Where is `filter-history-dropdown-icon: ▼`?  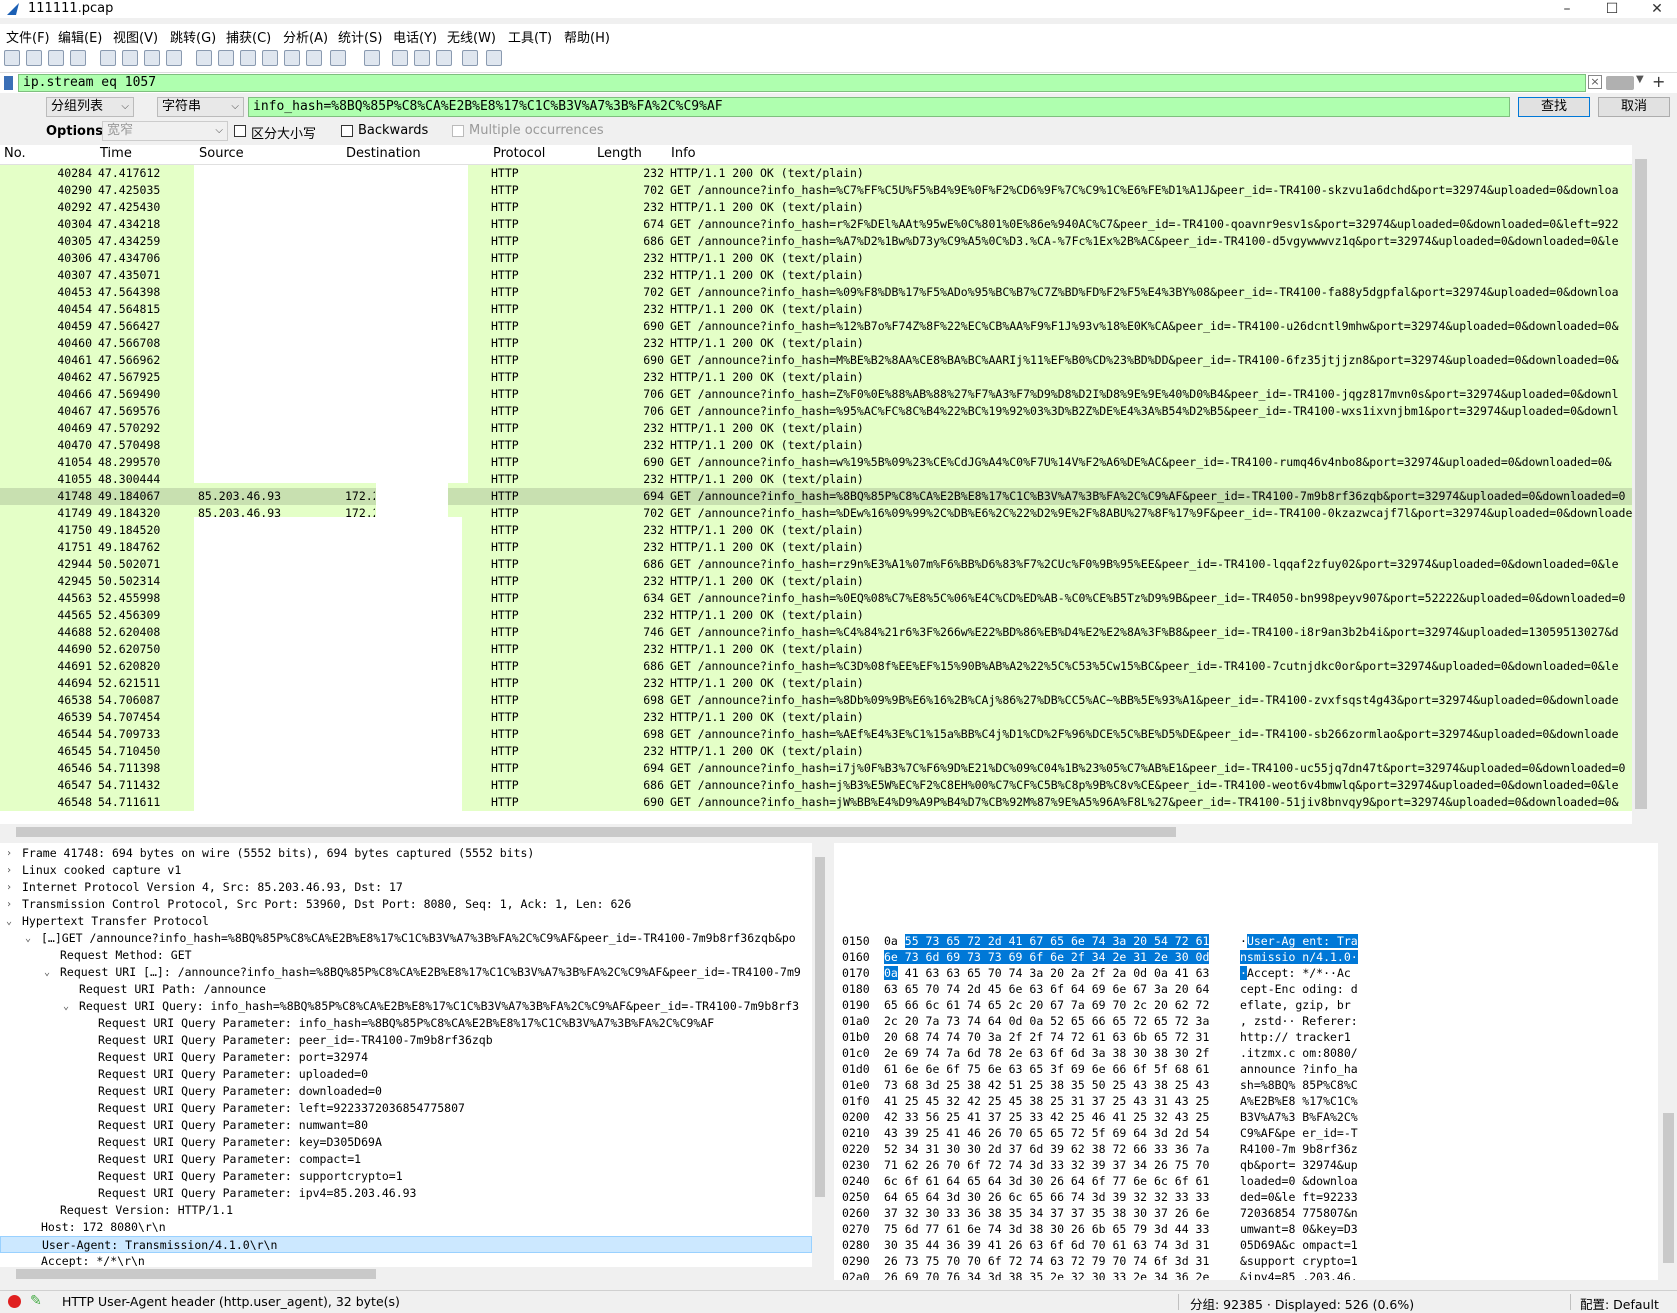
filter-history-dropdown-icon: ▼ is located at coordinates (1640, 79).